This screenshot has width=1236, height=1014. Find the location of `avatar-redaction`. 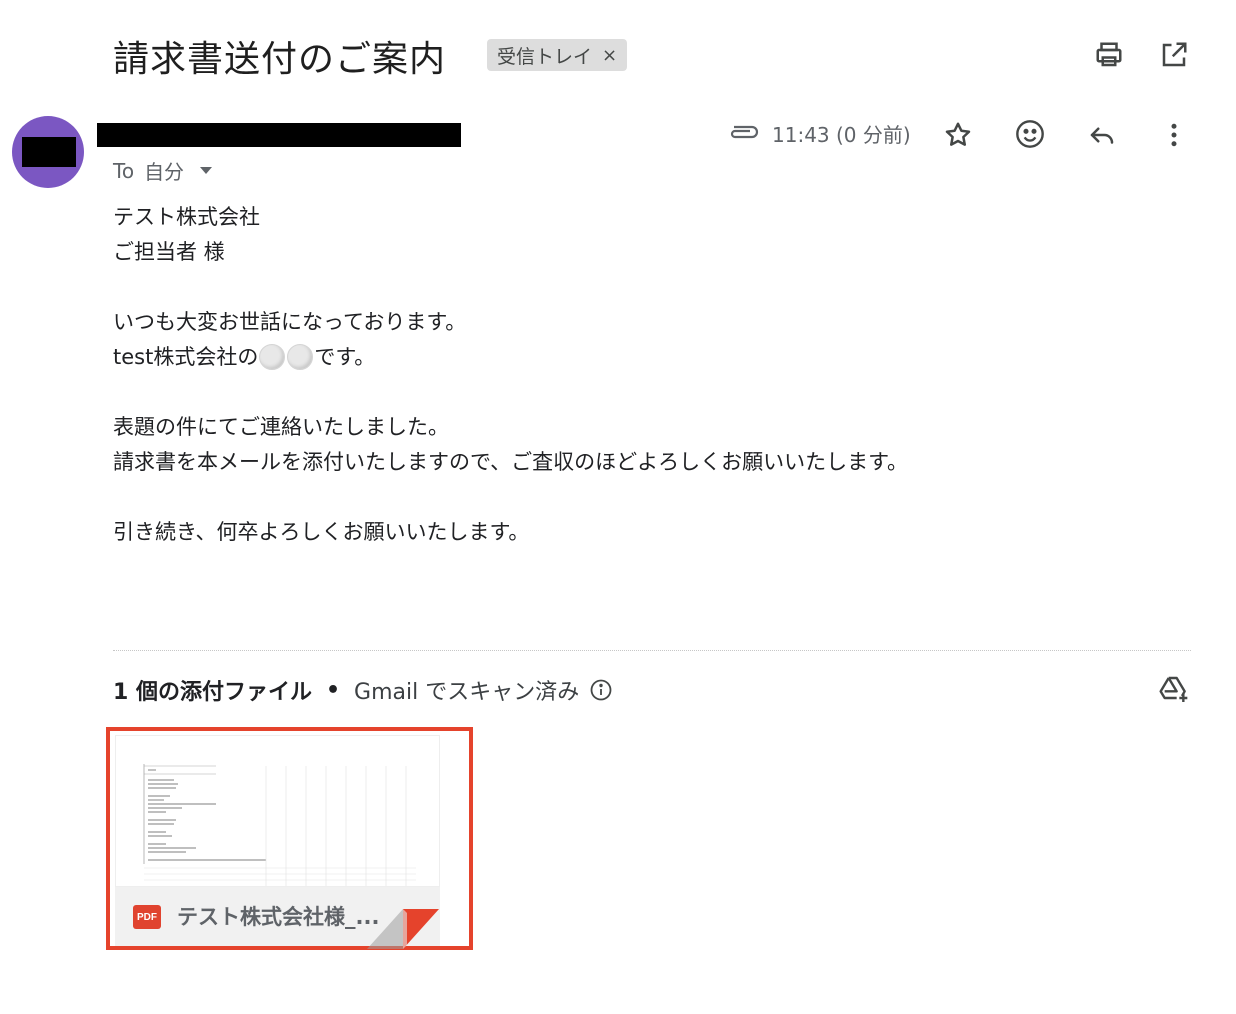

avatar-redaction is located at coordinates (49, 152).